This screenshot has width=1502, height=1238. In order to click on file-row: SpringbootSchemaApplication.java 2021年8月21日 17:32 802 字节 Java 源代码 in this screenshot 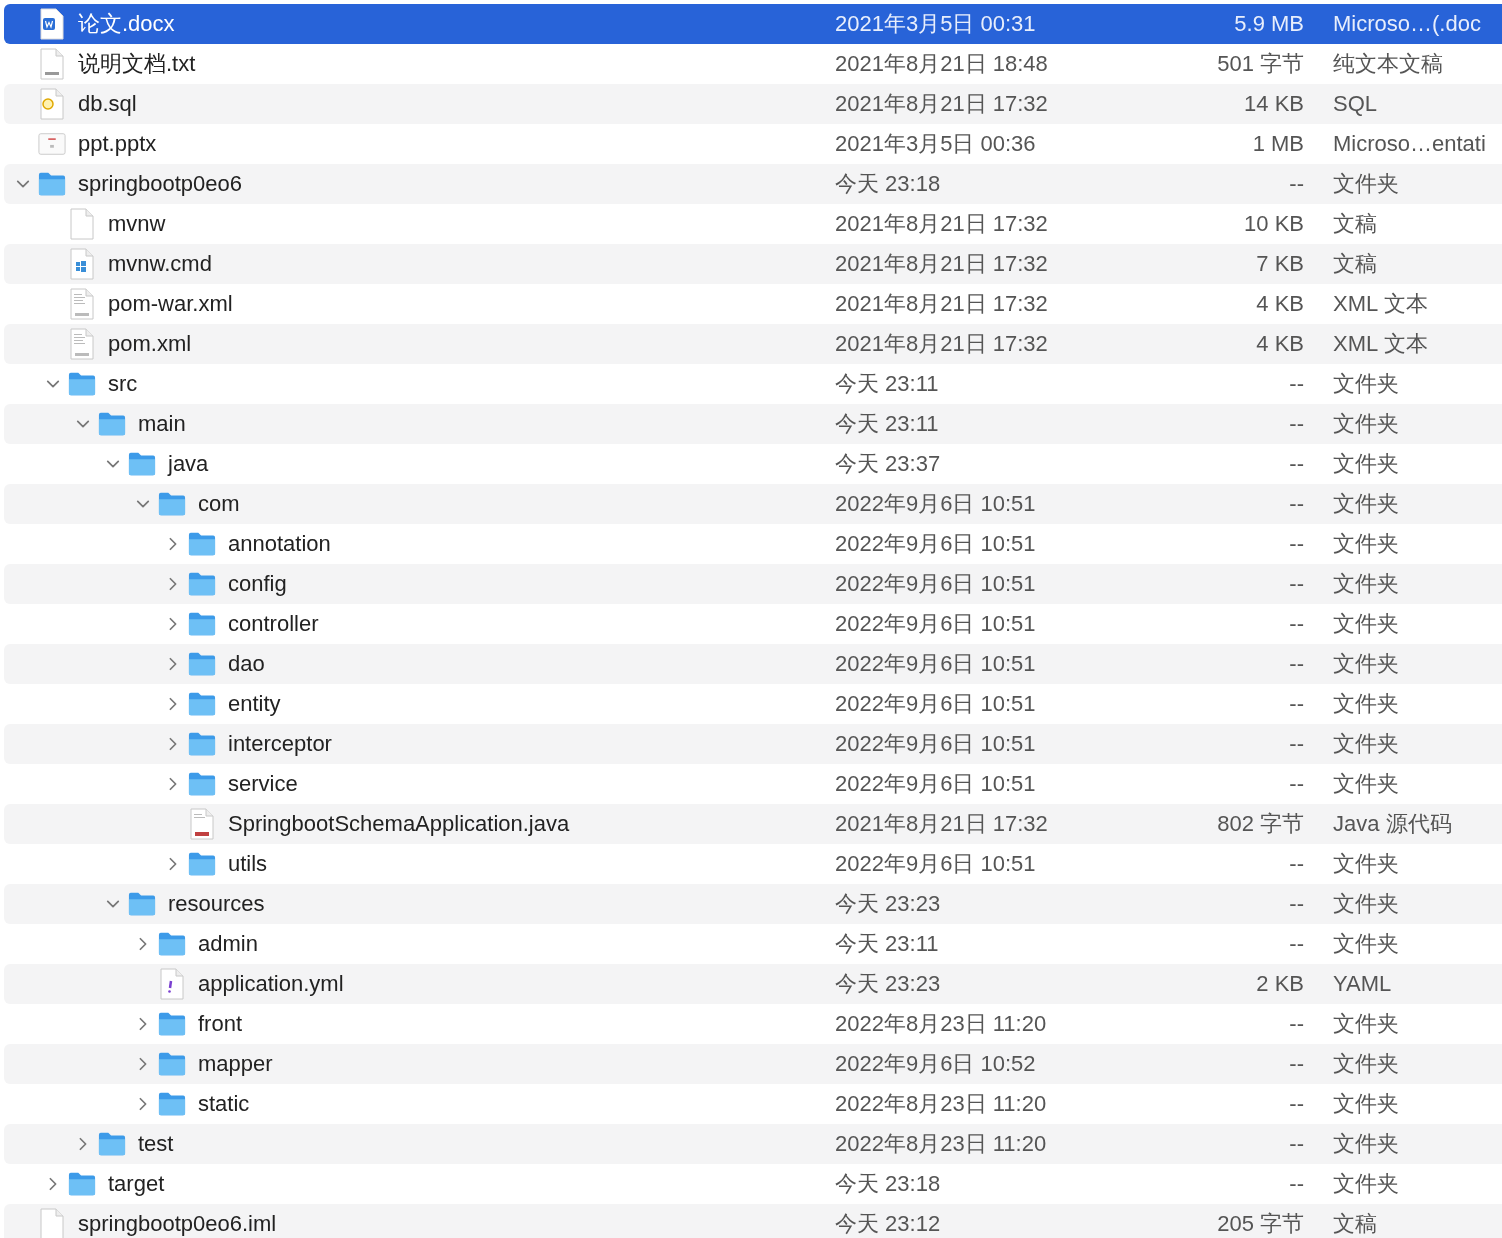, I will do `click(753, 824)`.